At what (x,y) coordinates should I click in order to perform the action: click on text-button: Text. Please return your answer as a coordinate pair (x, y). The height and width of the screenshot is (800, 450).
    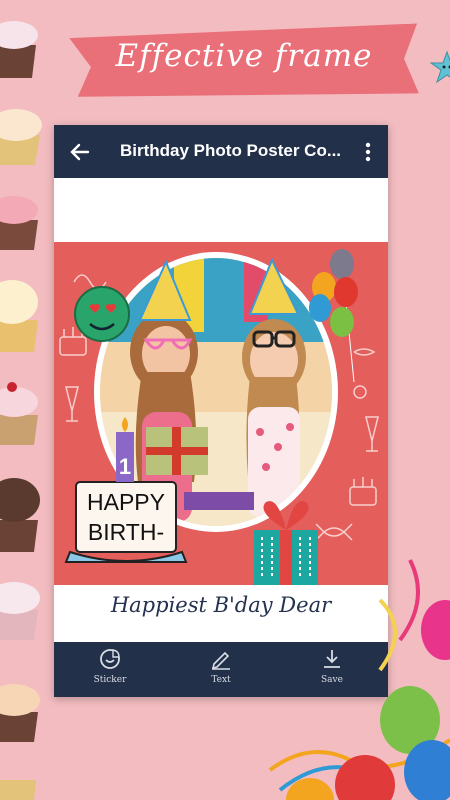
    Looking at the image, I should click on (221, 666).